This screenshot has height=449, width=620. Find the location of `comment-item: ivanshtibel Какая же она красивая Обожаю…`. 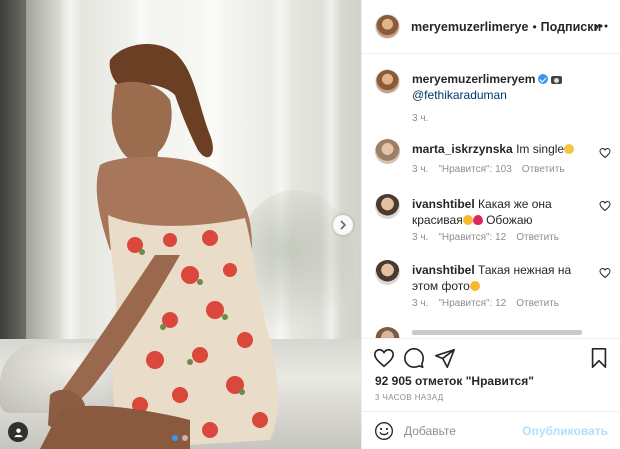

comment-item: ivanshtibel Какая же она красивая Обожаю… is located at coordinates (493, 224).